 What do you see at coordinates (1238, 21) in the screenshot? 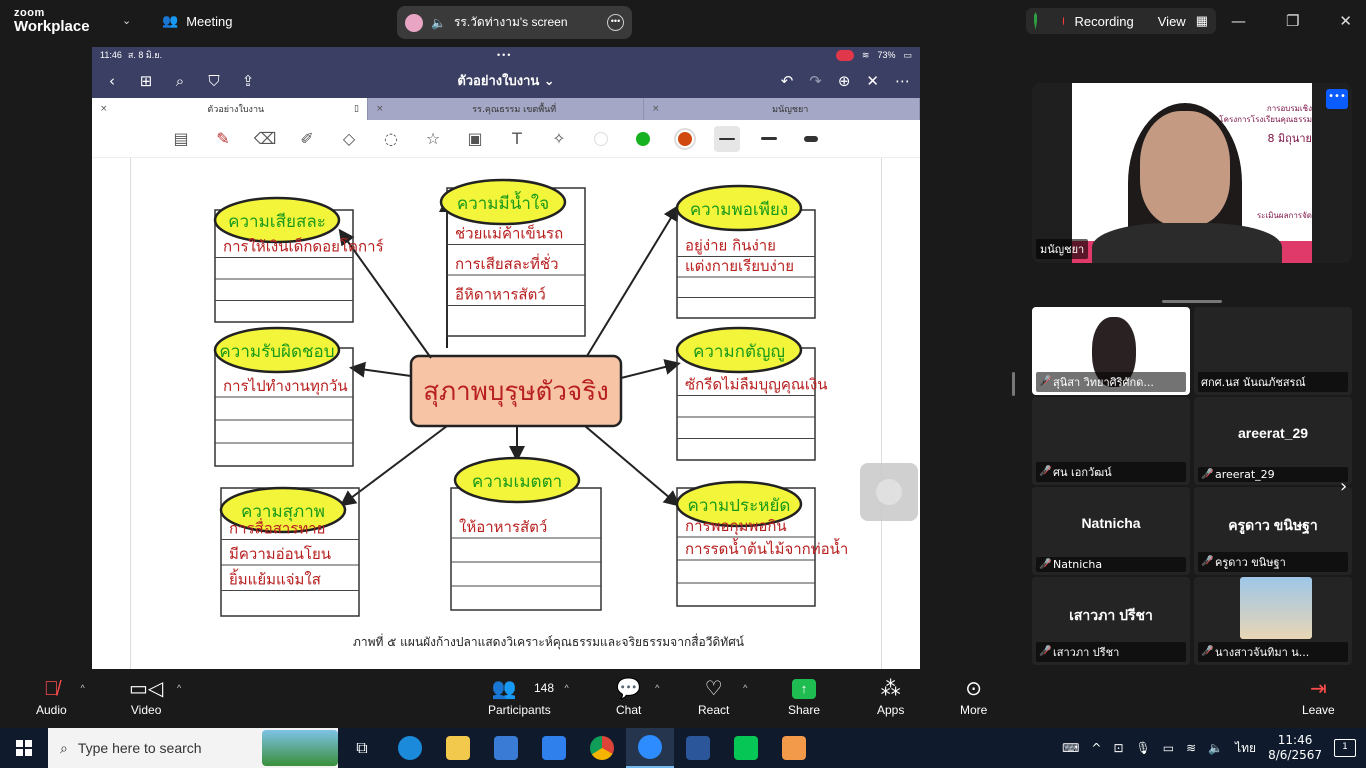
I see `minimize-icon: —` at bounding box center [1238, 21].